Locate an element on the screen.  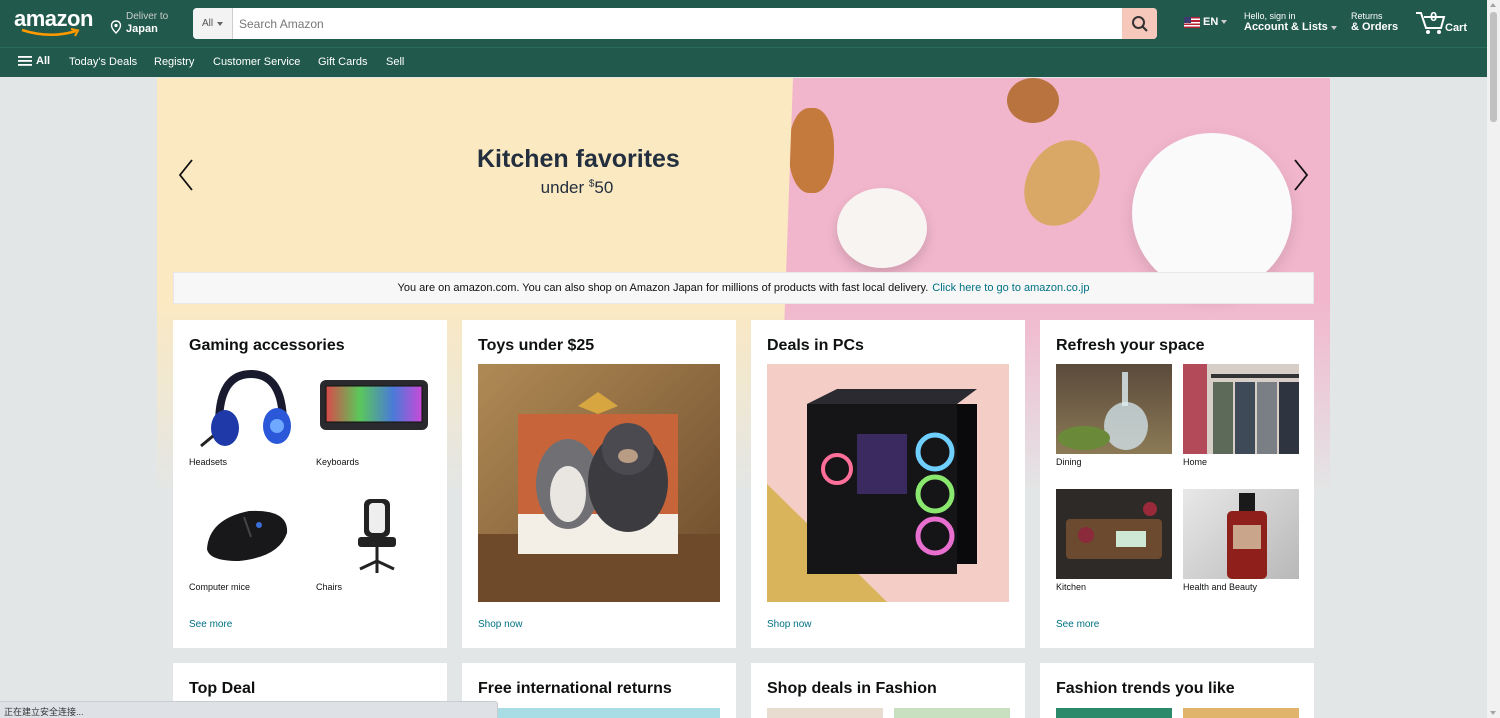
kitchen-image is located at coordinates (1114, 534).